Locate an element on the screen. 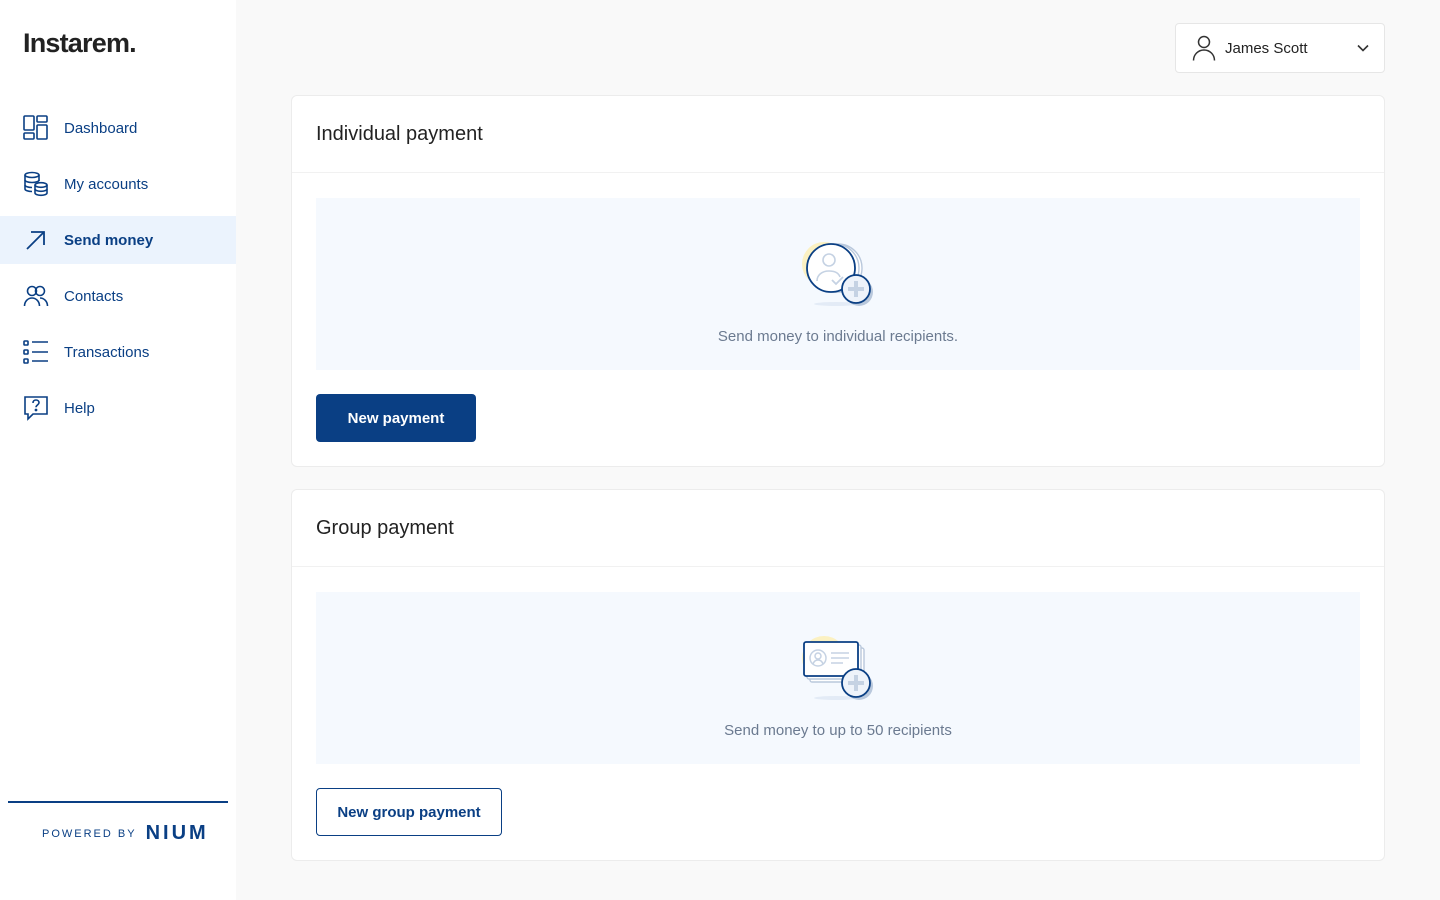 This screenshot has height=900, width=1440. nium-logo: NIUM is located at coordinates (177, 833).